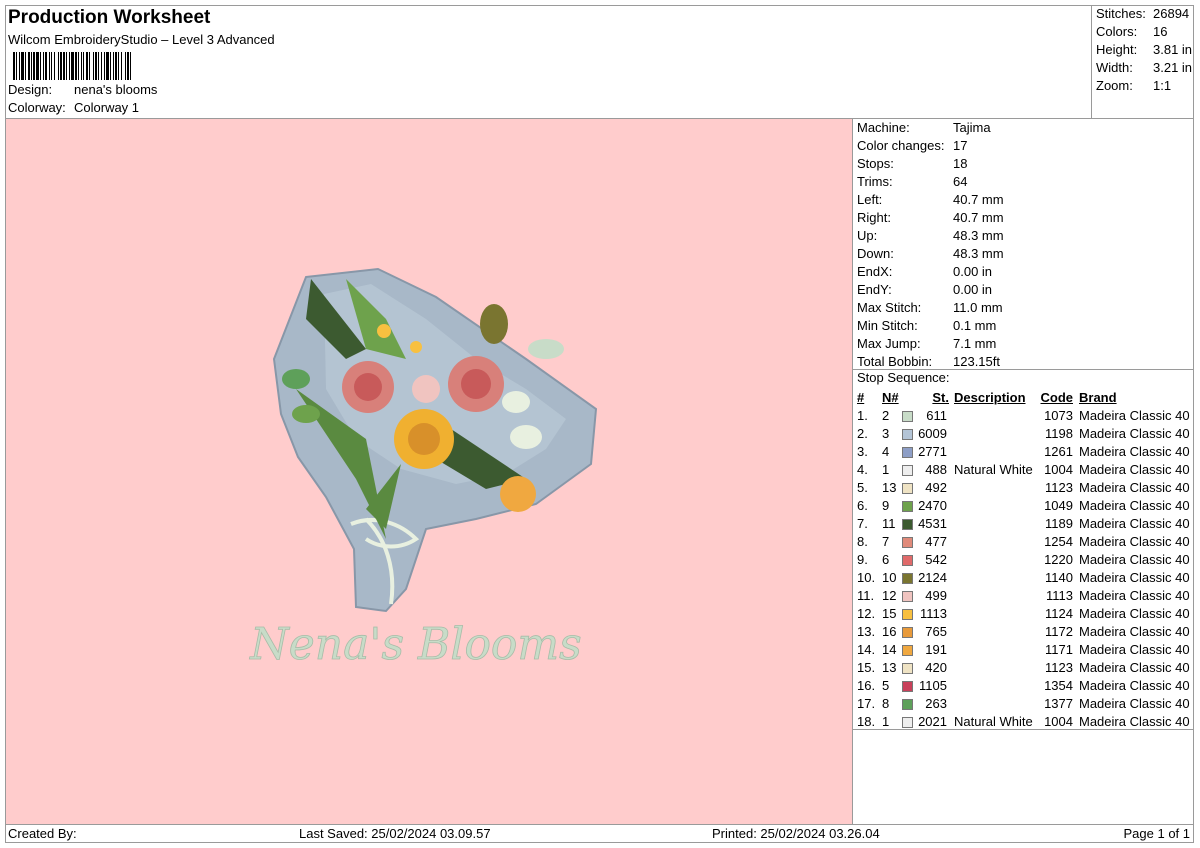 The width and height of the screenshot is (1200, 848). What do you see at coordinates (886, 505) in the screenshot?
I see `sequence-cell-n: 9` at bounding box center [886, 505].